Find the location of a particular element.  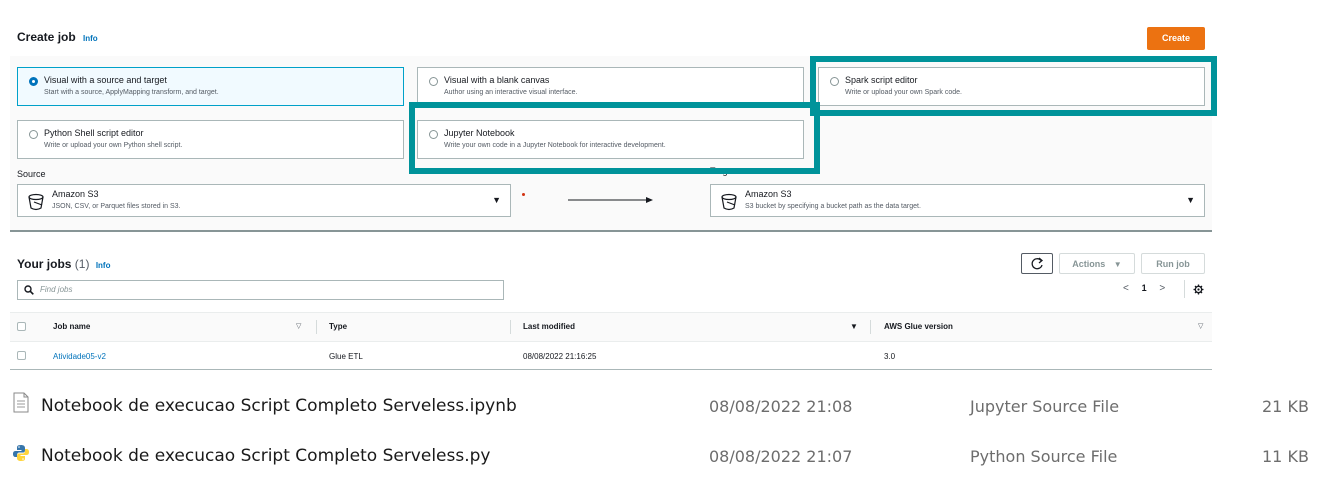

job-type: Glue ETL is located at coordinates (346, 356).